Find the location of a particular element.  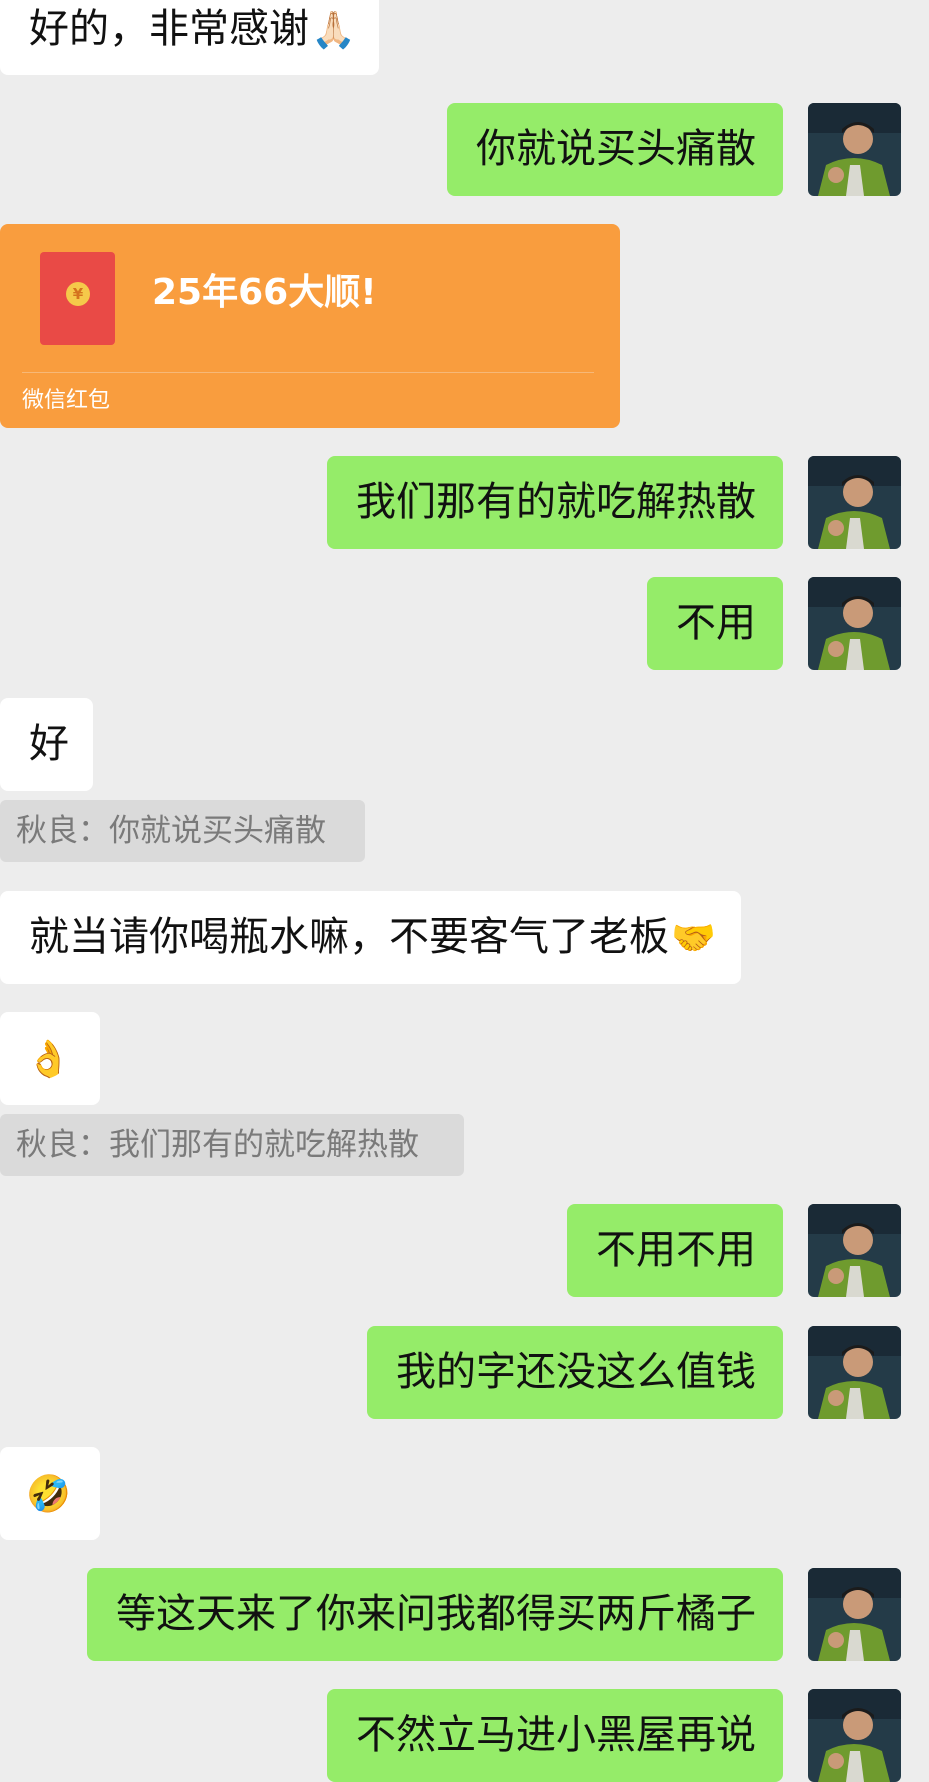

message-bubble-incoming: 🤣 is located at coordinates (50, 1493).